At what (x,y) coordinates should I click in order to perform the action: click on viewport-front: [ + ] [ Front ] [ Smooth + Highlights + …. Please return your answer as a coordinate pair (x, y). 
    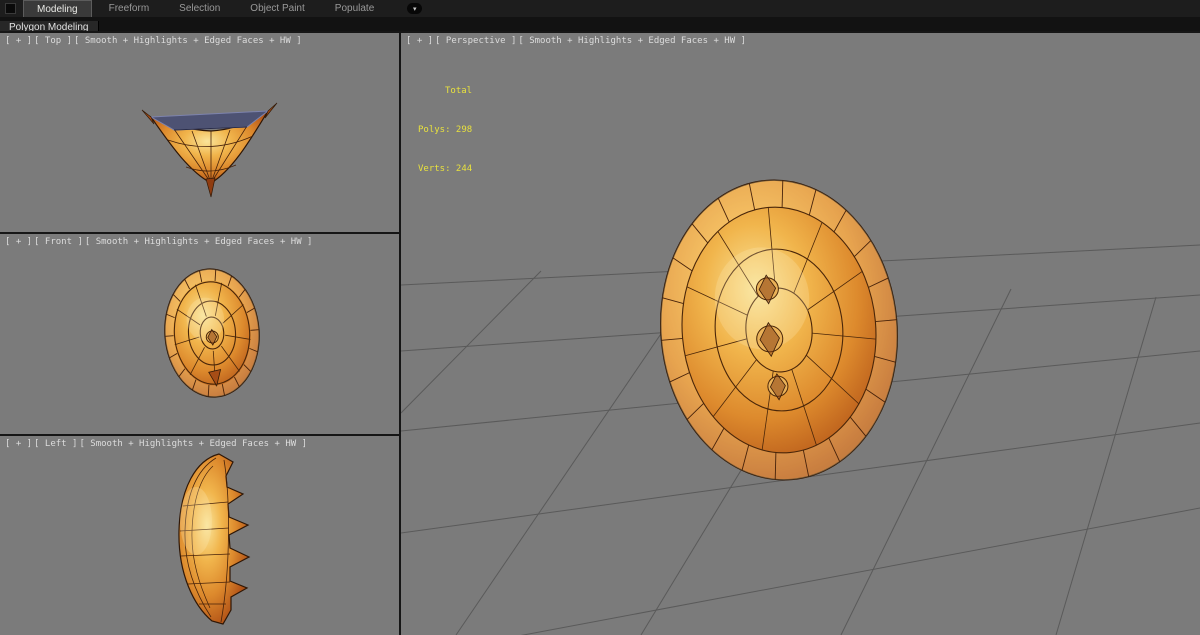
    Looking at the image, I should click on (199, 334).